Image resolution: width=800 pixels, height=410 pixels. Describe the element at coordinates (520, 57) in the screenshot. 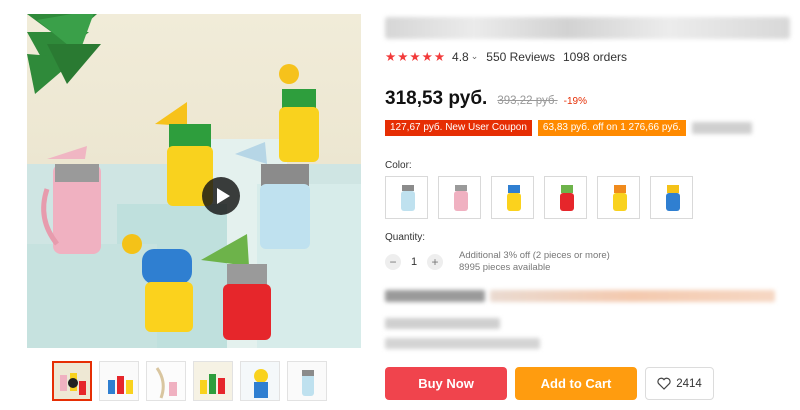

I see `reviews-link: 550 Reviews` at that location.